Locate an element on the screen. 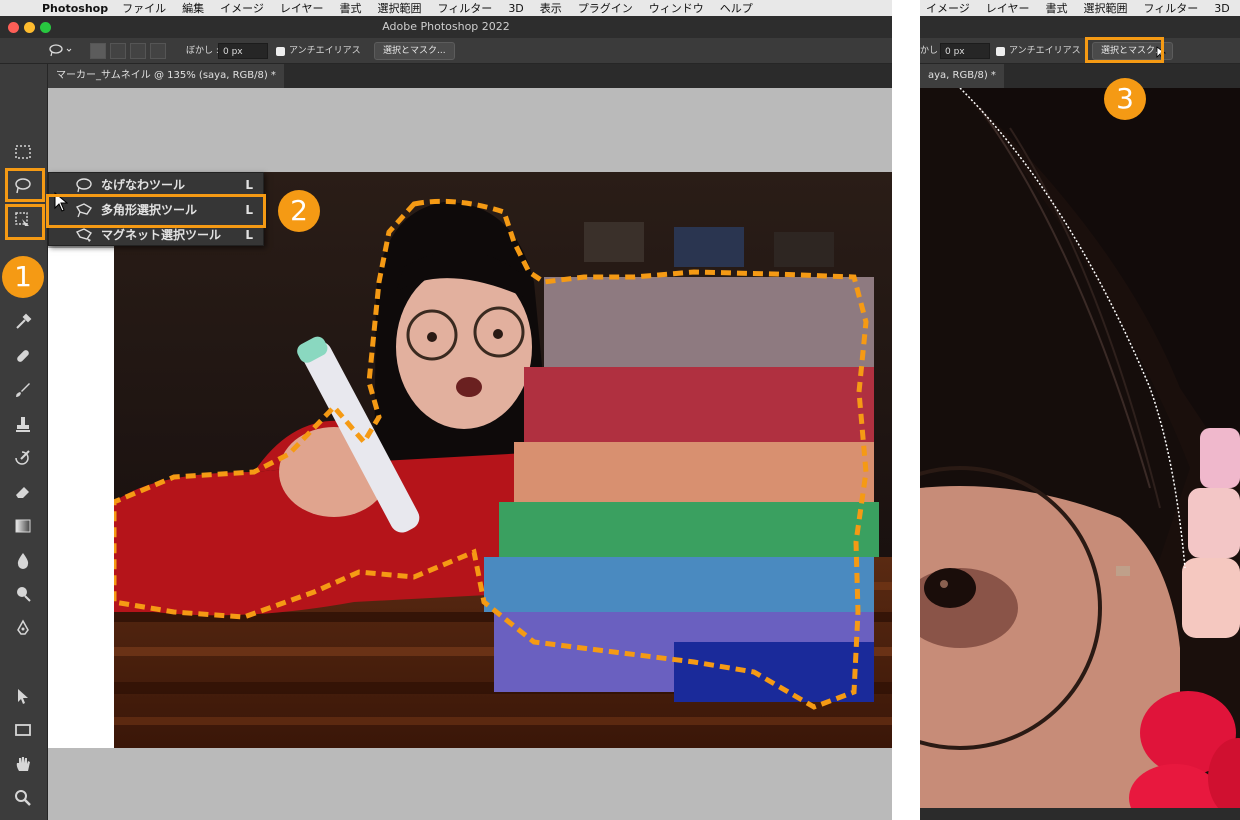 The image size is (1240, 820). history-brush-tool-icon is located at coordinates (23, 459).